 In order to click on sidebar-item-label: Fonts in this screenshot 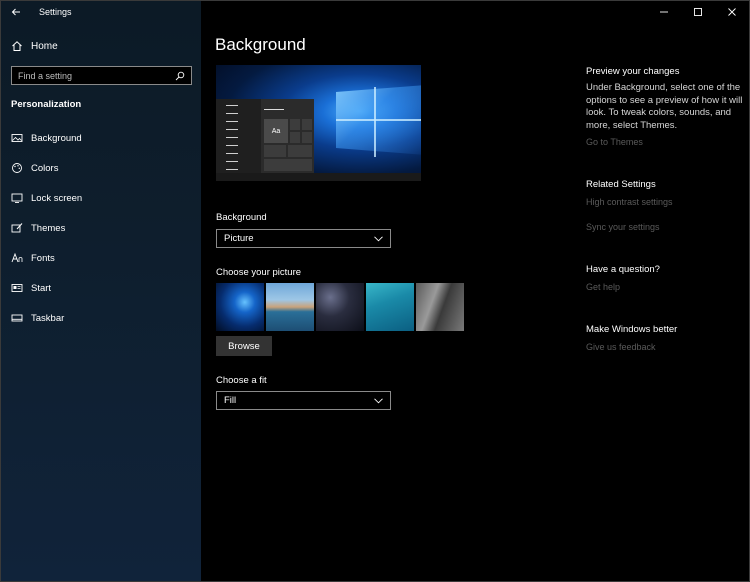, I will do `click(43, 258)`.